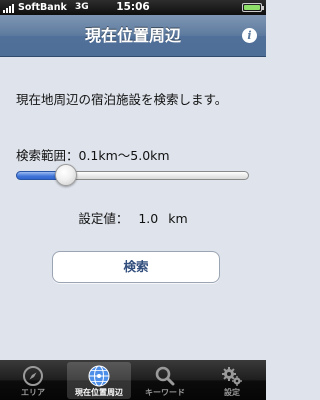 Image resolution: width=320 pixels, height=400 pixels. What do you see at coordinates (165, 392) in the screenshot?
I see `tab-label: キーワード` at bounding box center [165, 392].